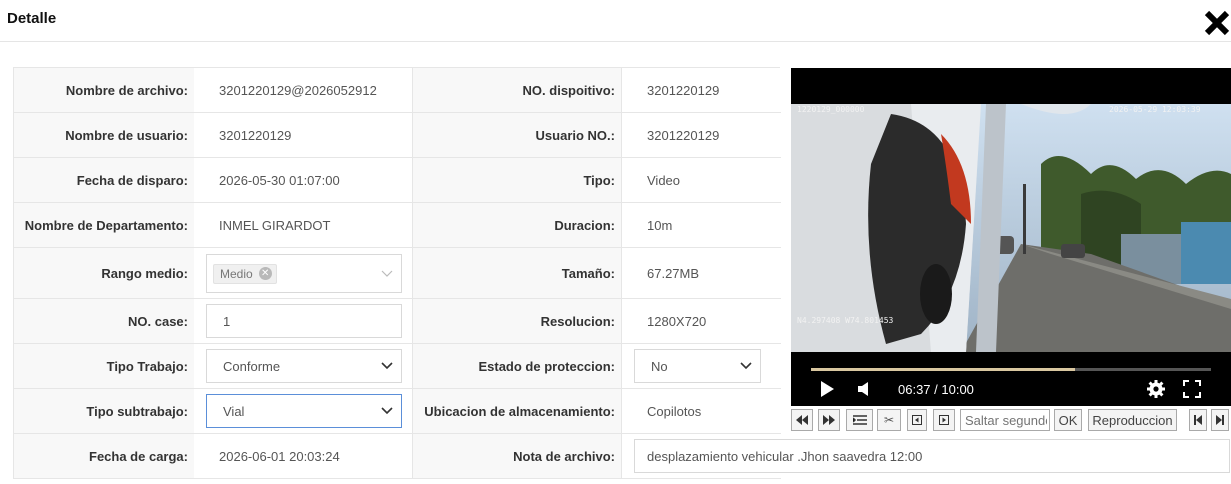 Image resolution: width=1231 pixels, height=484 pixels. What do you see at coordinates (829, 420) in the screenshot?
I see `fast-forward-icon` at bounding box center [829, 420].